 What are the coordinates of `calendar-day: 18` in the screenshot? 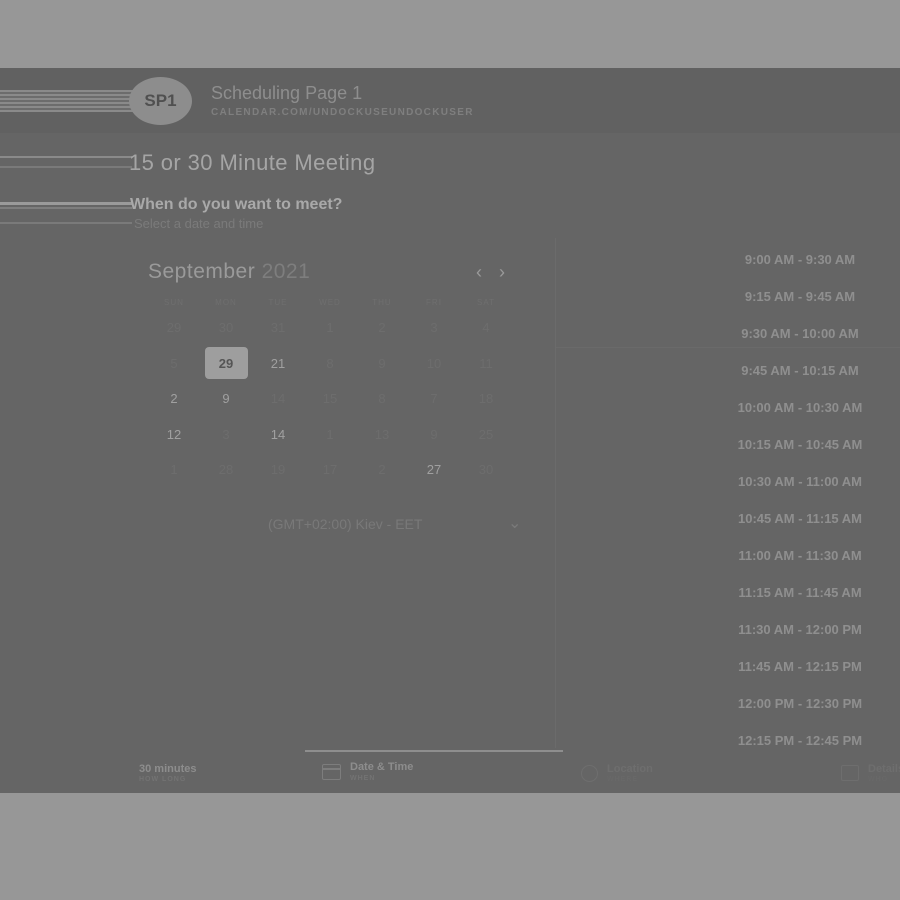 It's located at (486, 399).